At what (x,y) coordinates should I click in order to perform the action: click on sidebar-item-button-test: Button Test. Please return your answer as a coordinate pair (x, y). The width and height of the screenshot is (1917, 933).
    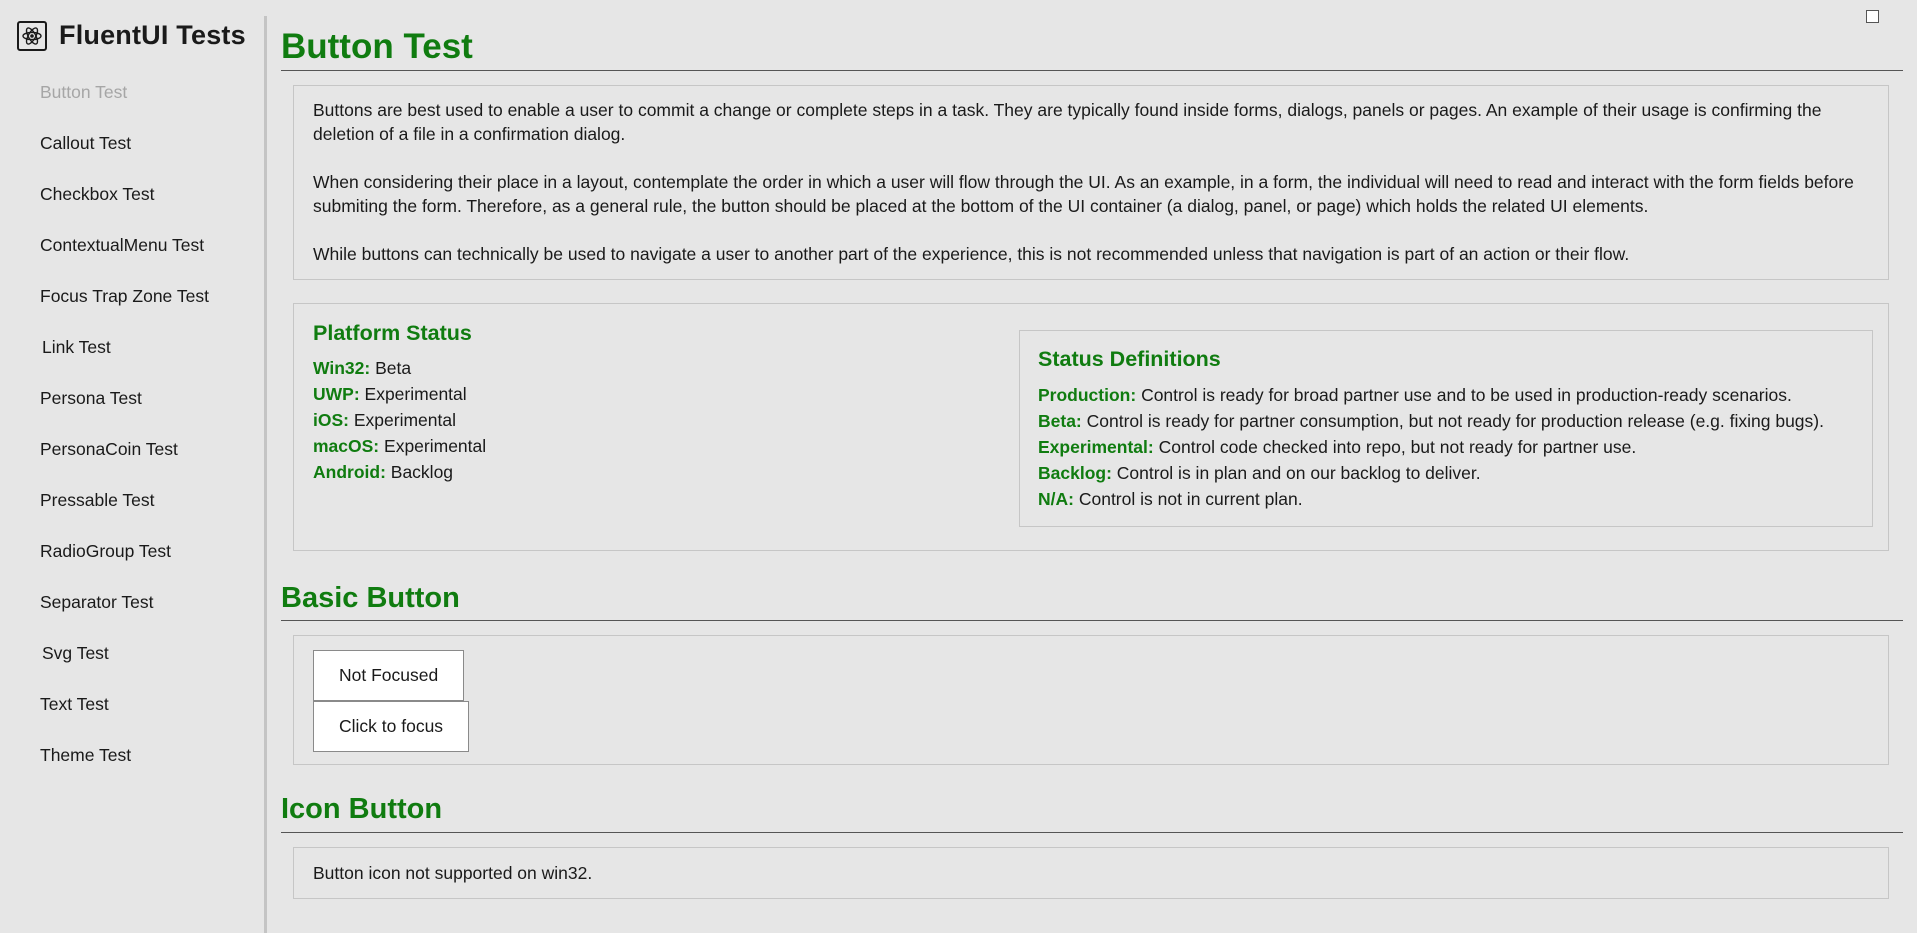
    Looking at the image, I should click on (83, 92).